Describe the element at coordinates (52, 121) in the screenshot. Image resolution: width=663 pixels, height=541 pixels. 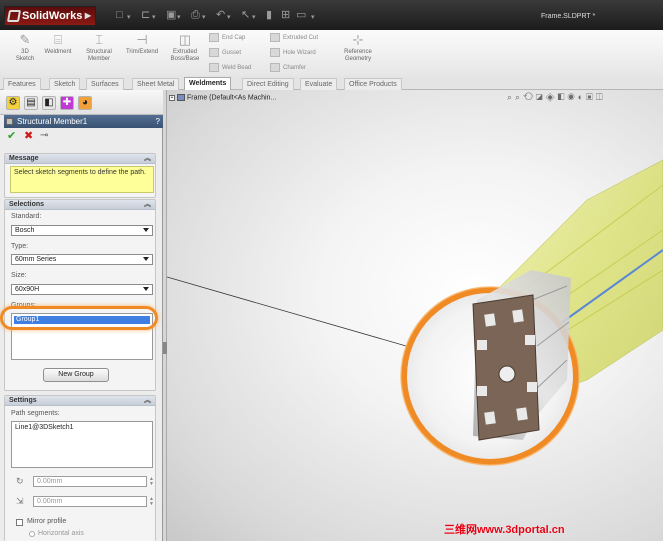
I see `property-manager-title: Structural Member1` at that location.